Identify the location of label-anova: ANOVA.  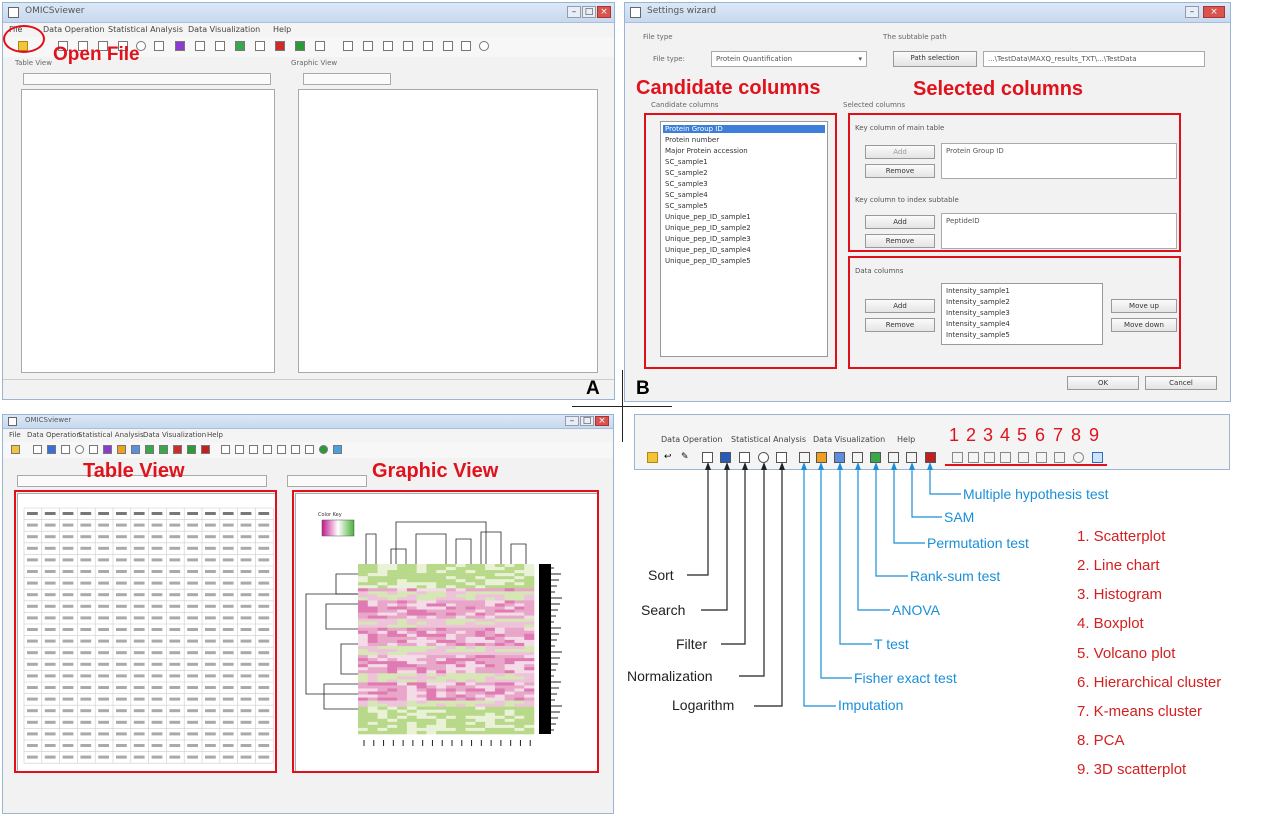
(916, 610).